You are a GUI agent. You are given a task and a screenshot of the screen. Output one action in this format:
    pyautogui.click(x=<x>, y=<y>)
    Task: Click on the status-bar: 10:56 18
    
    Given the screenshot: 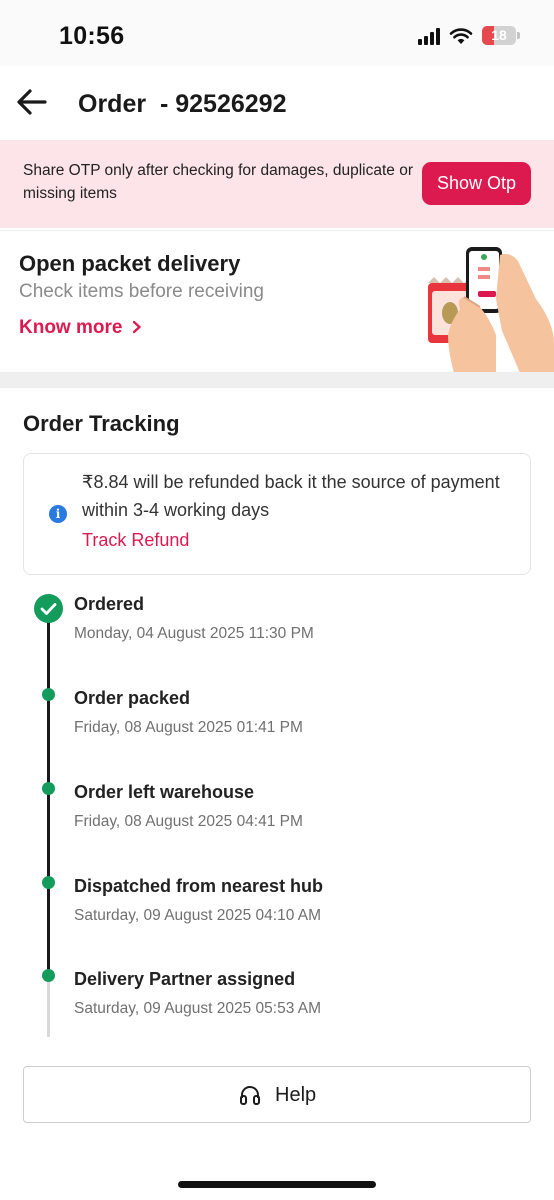 What is the action you would take?
    pyautogui.click(x=277, y=33)
    